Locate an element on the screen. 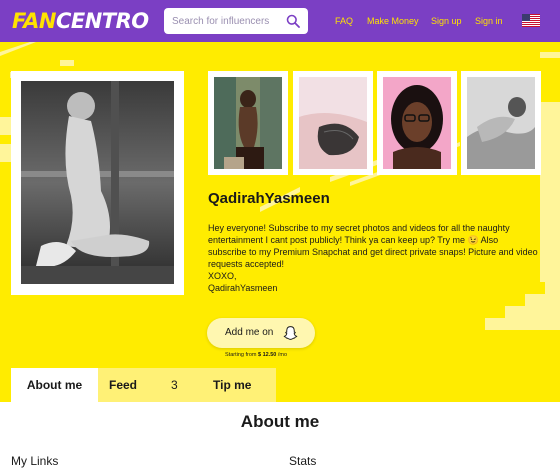  fancentro-logo: FANCENTRO is located at coordinates (80, 21).